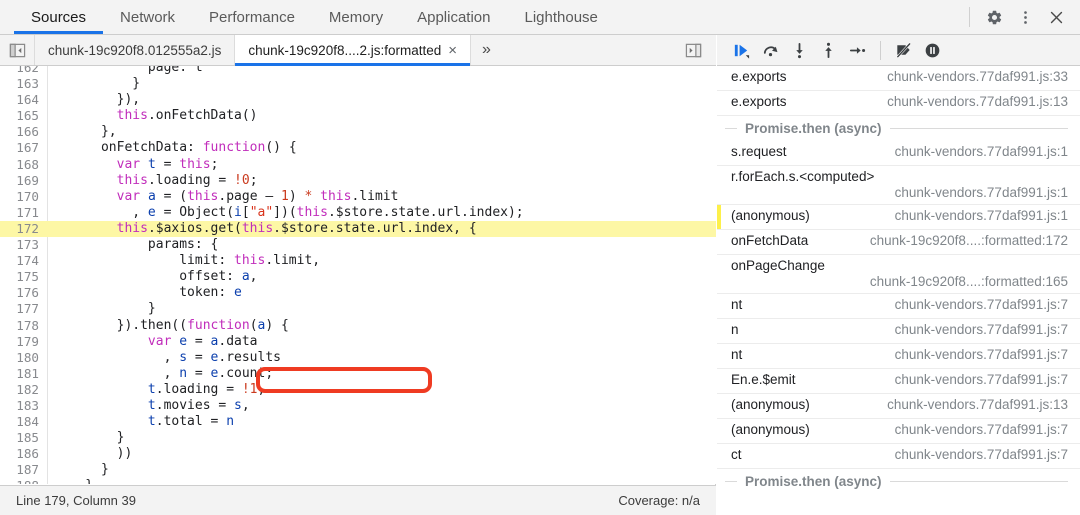  What do you see at coordinates (269, 196) in the screenshot?
I see `code-token: –` at bounding box center [269, 196].